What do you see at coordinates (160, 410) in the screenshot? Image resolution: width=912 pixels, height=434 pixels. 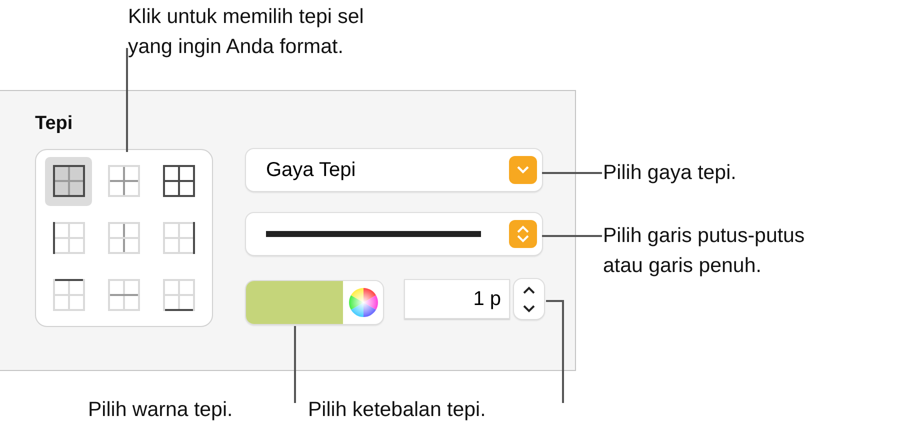 I see `callout-text: Pilih warna tepi.` at bounding box center [160, 410].